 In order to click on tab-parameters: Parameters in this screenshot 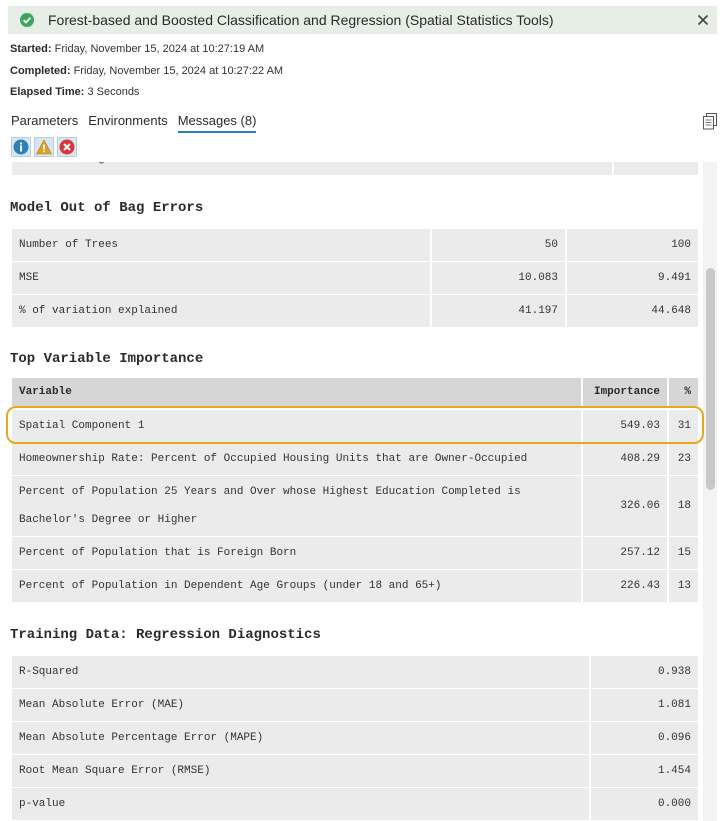, I will do `click(44, 123)`.